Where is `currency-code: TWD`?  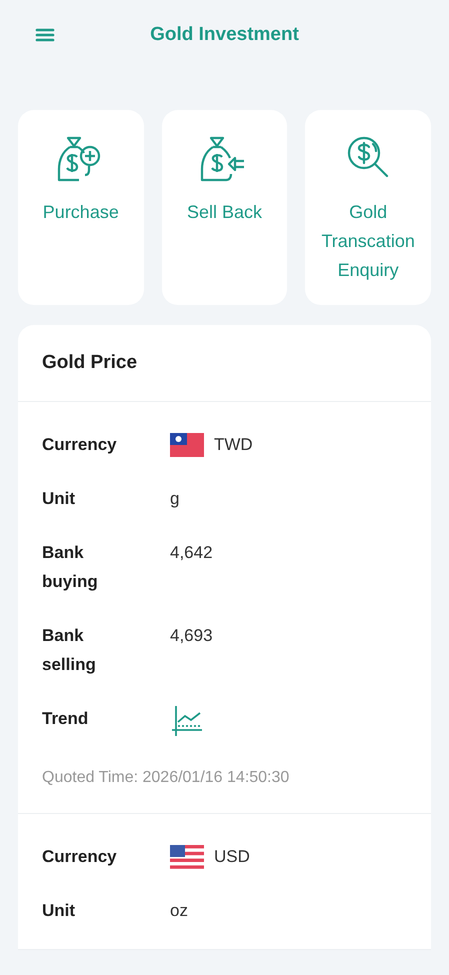 currency-code: TWD is located at coordinates (233, 445).